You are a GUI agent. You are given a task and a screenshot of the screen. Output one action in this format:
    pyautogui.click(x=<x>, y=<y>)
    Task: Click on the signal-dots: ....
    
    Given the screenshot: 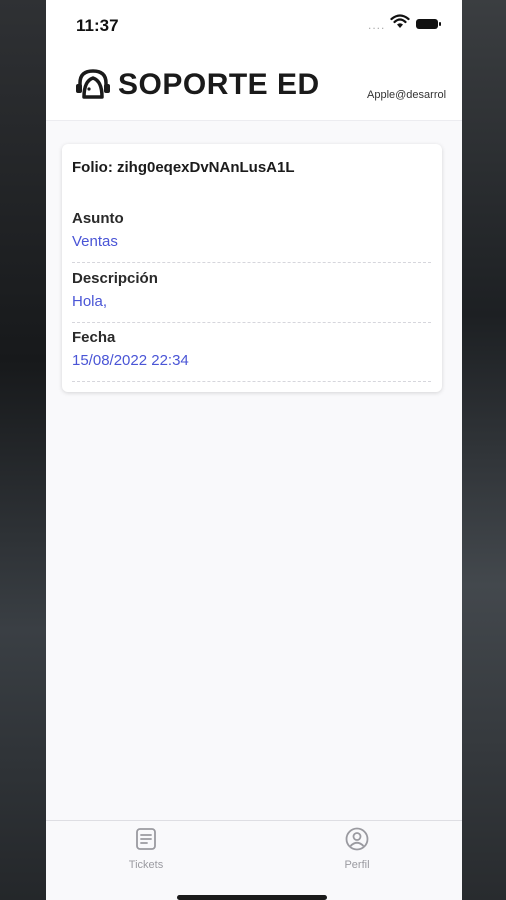 What is the action you would take?
    pyautogui.click(x=377, y=25)
    